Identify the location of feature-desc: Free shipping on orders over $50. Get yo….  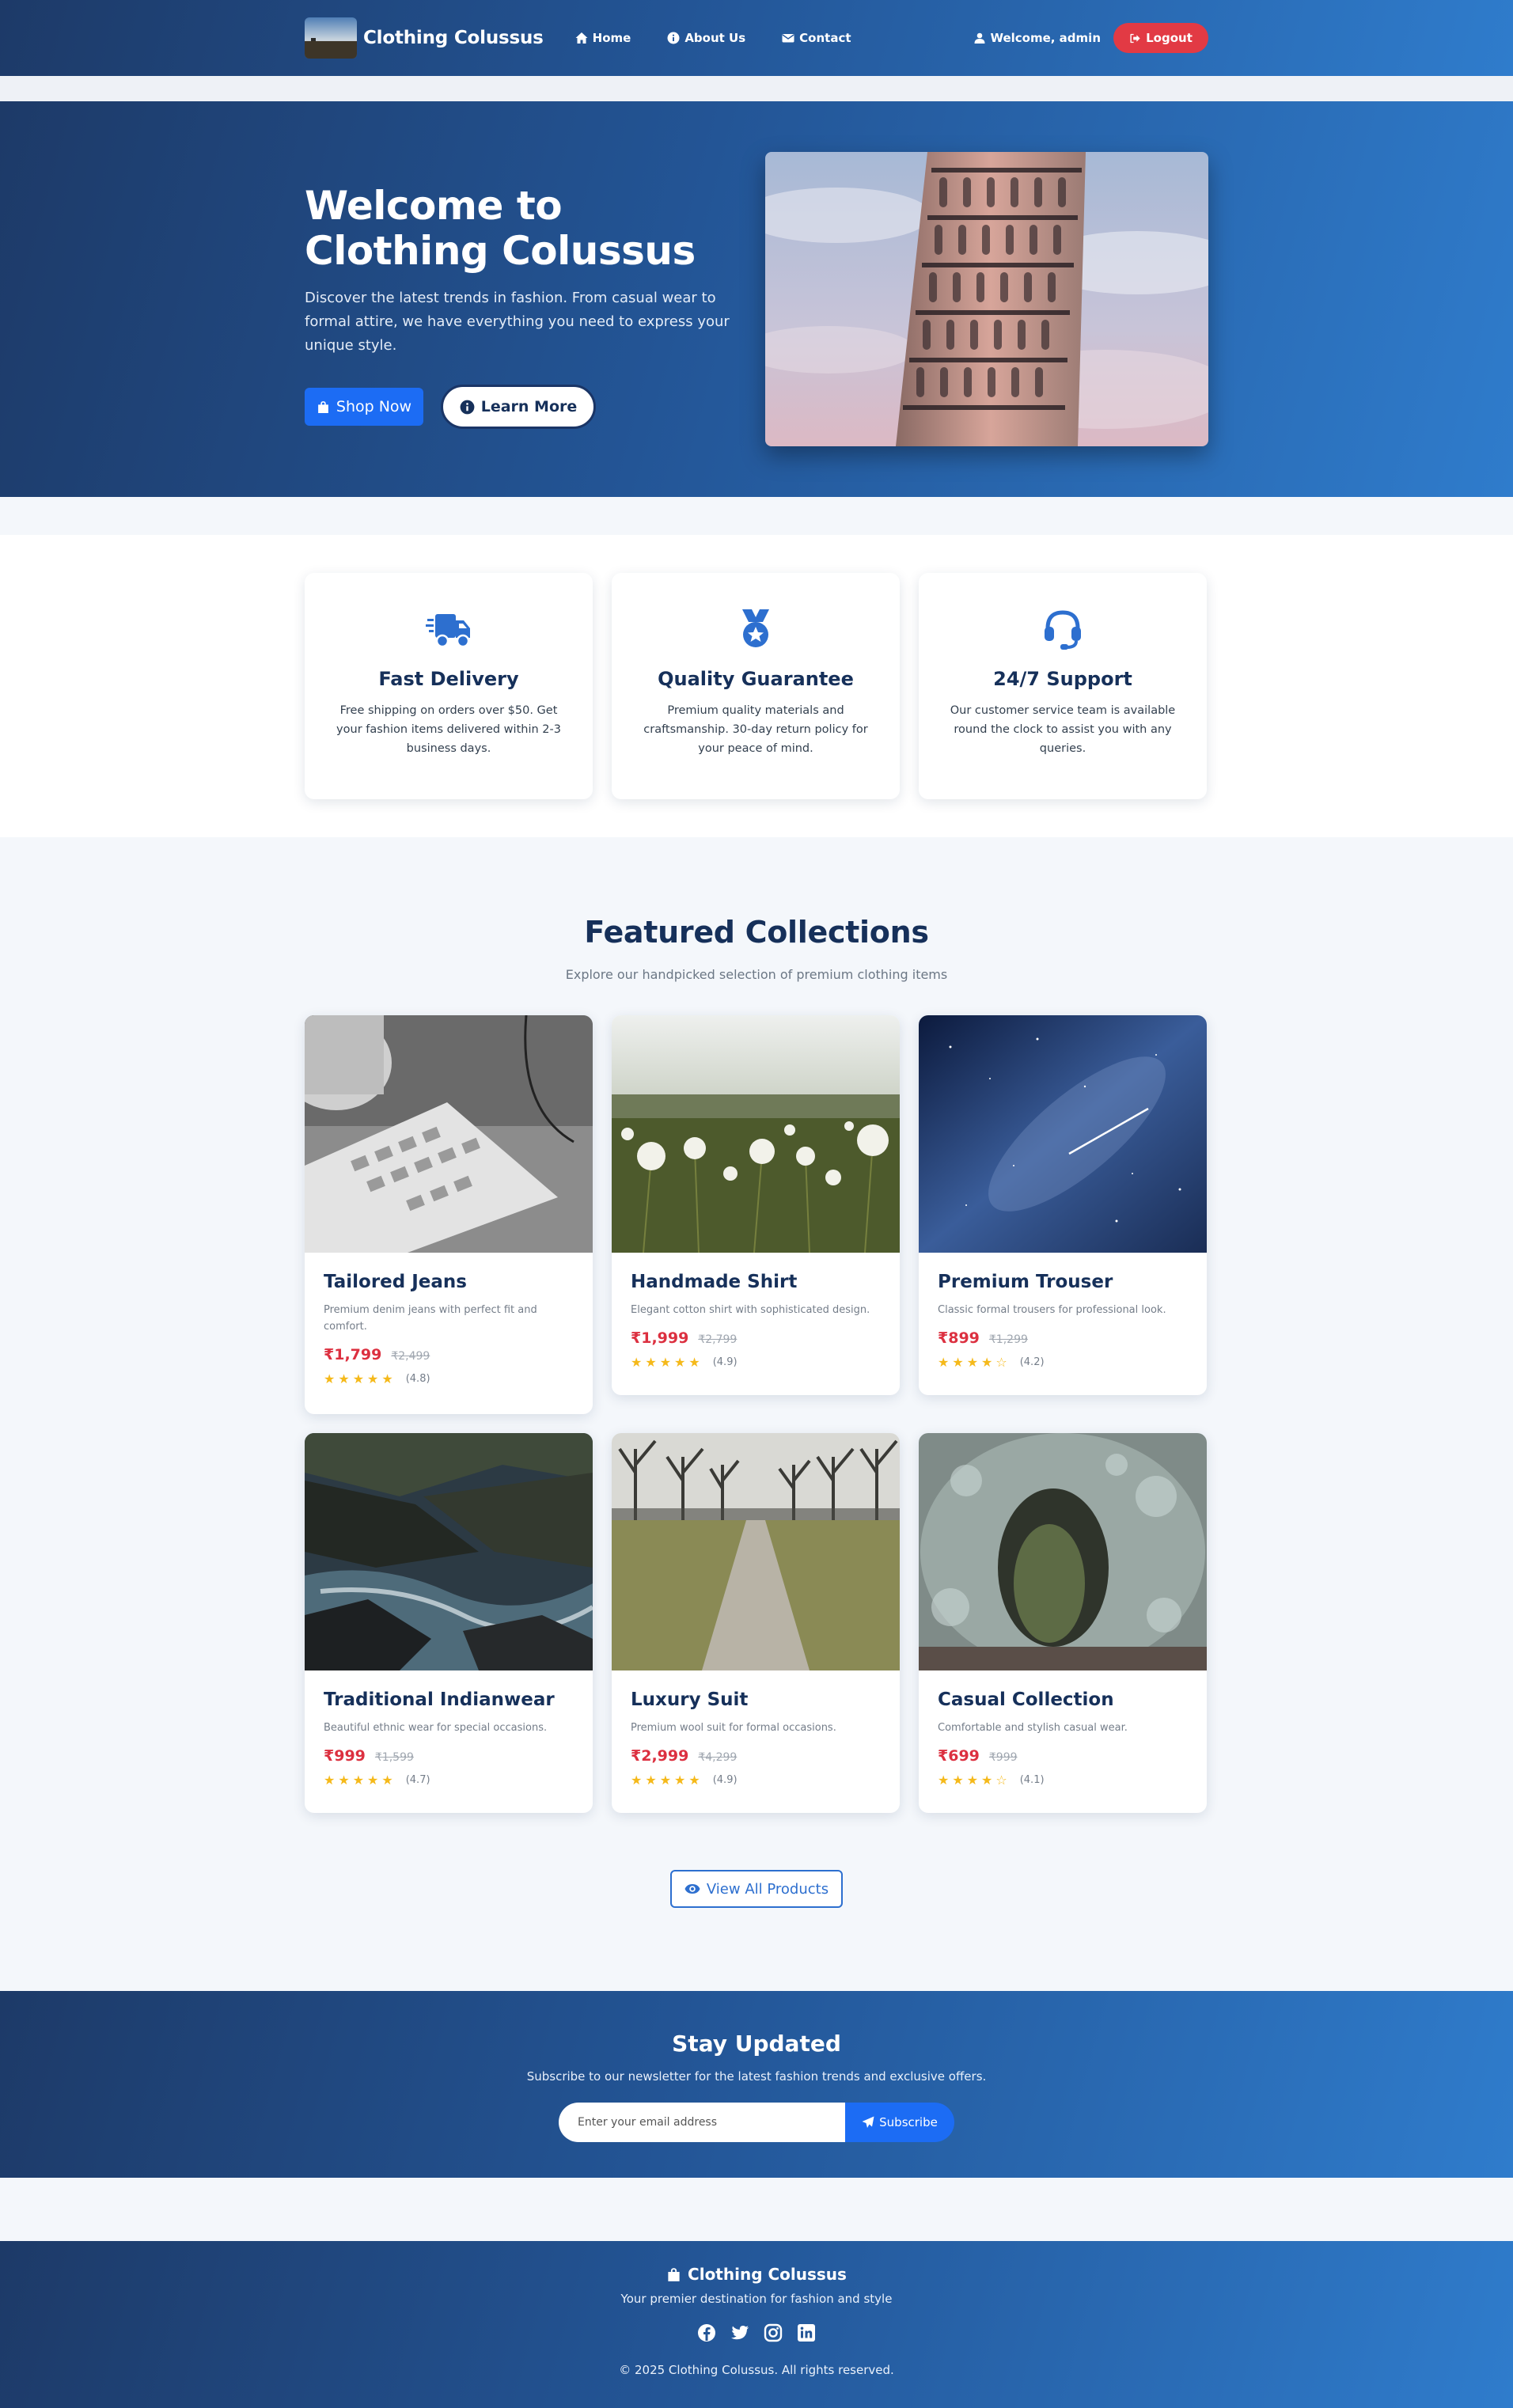
(448, 729).